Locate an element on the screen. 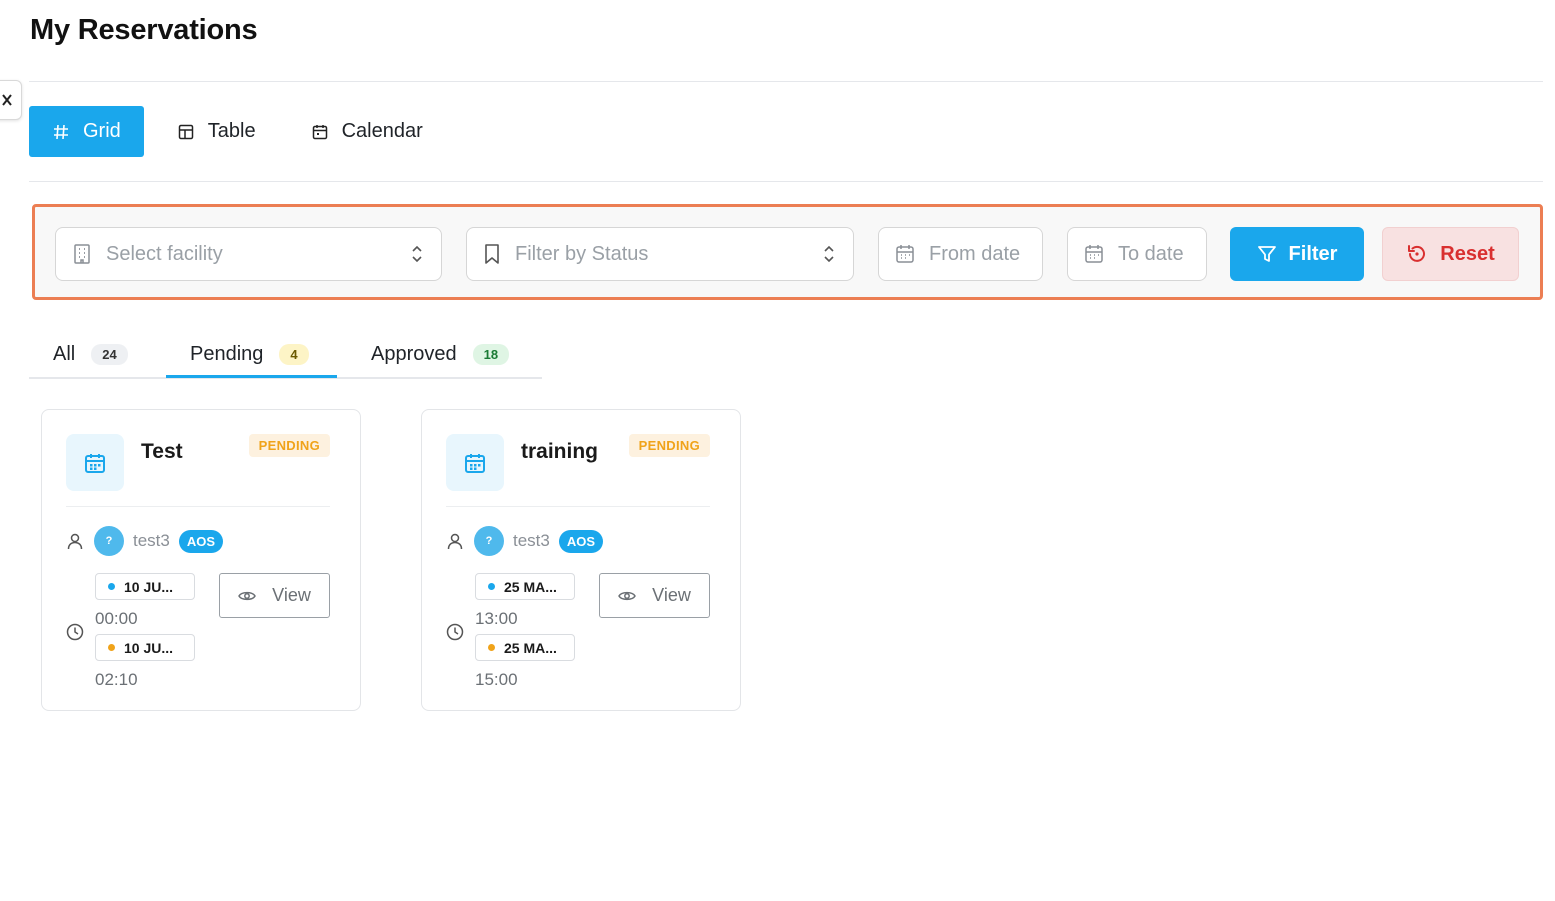 Image resolution: width=1555 pixels, height=901 pixels. bookmark-icon is located at coordinates (492, 254).